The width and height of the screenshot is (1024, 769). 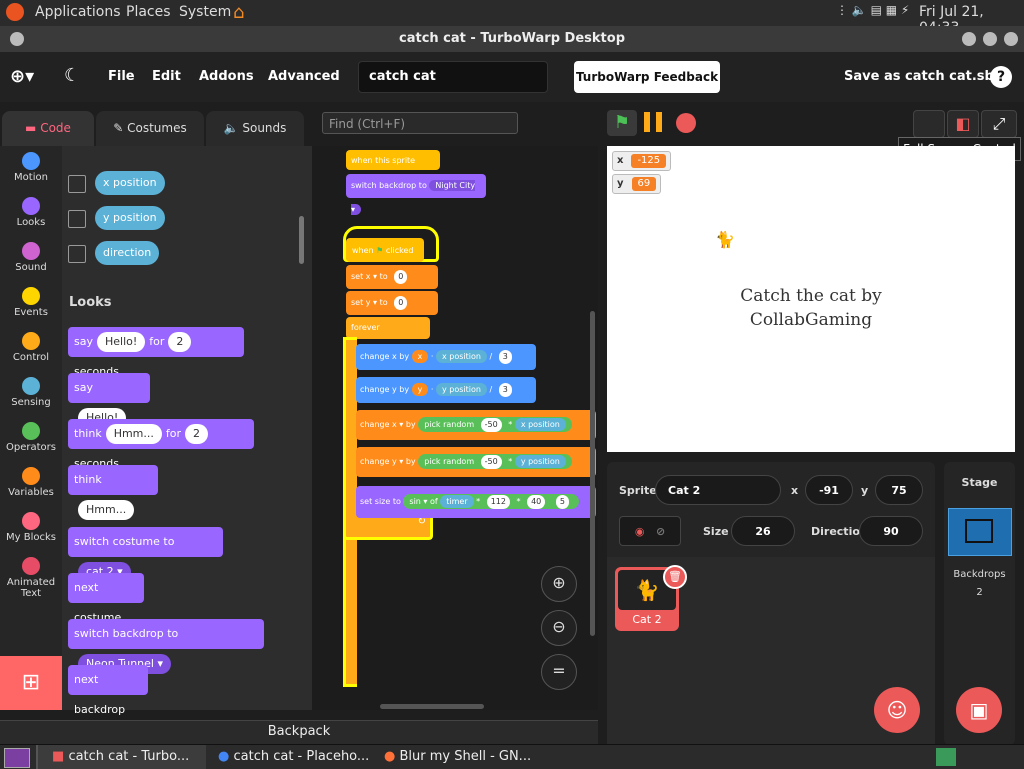 What do you see at coordinates (304, 76) in the screenshot?
I see `advanced-menu: Advanced` at bounding box center [304, 76].